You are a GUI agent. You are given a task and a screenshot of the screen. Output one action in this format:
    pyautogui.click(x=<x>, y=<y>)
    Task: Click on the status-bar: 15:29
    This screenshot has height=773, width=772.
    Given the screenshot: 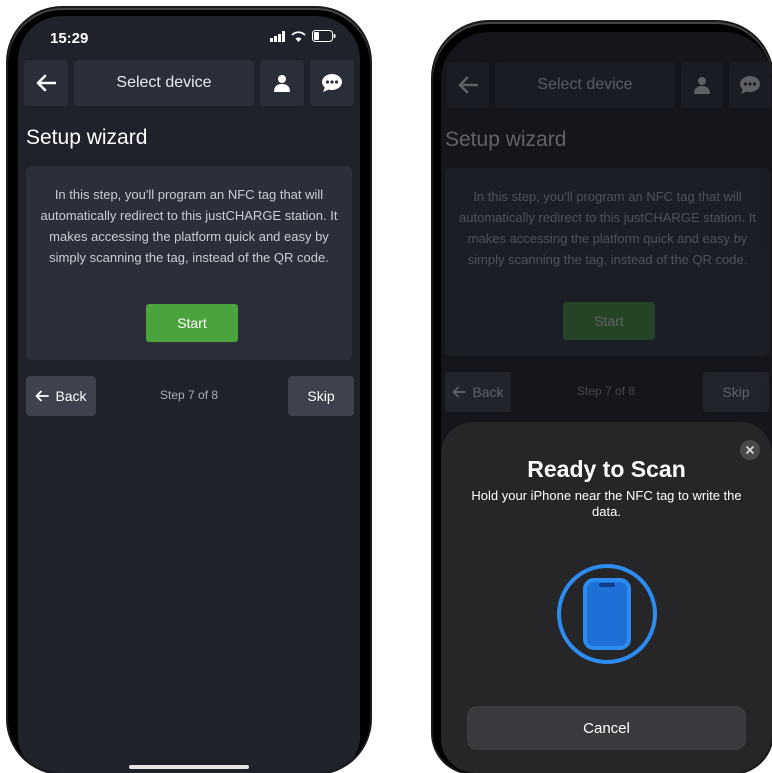 What is the action you would take?
    pyautogui.click(x=189, y=36)
    